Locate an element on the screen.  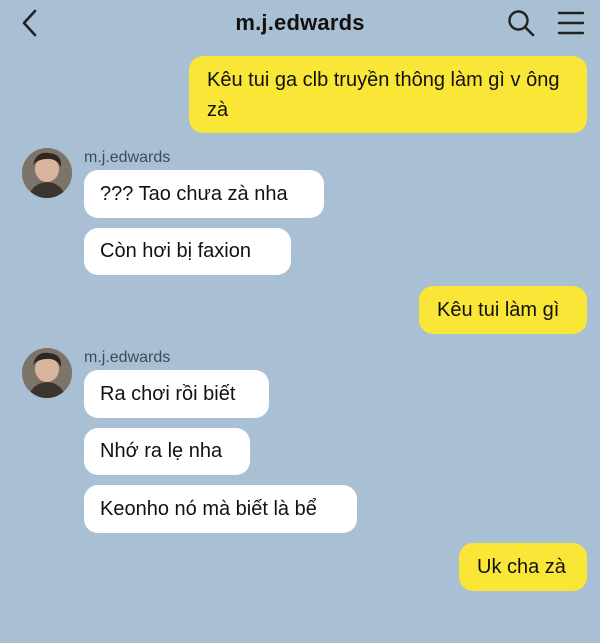
message-text: Uk cha zà is located at coordinates (521, 567).